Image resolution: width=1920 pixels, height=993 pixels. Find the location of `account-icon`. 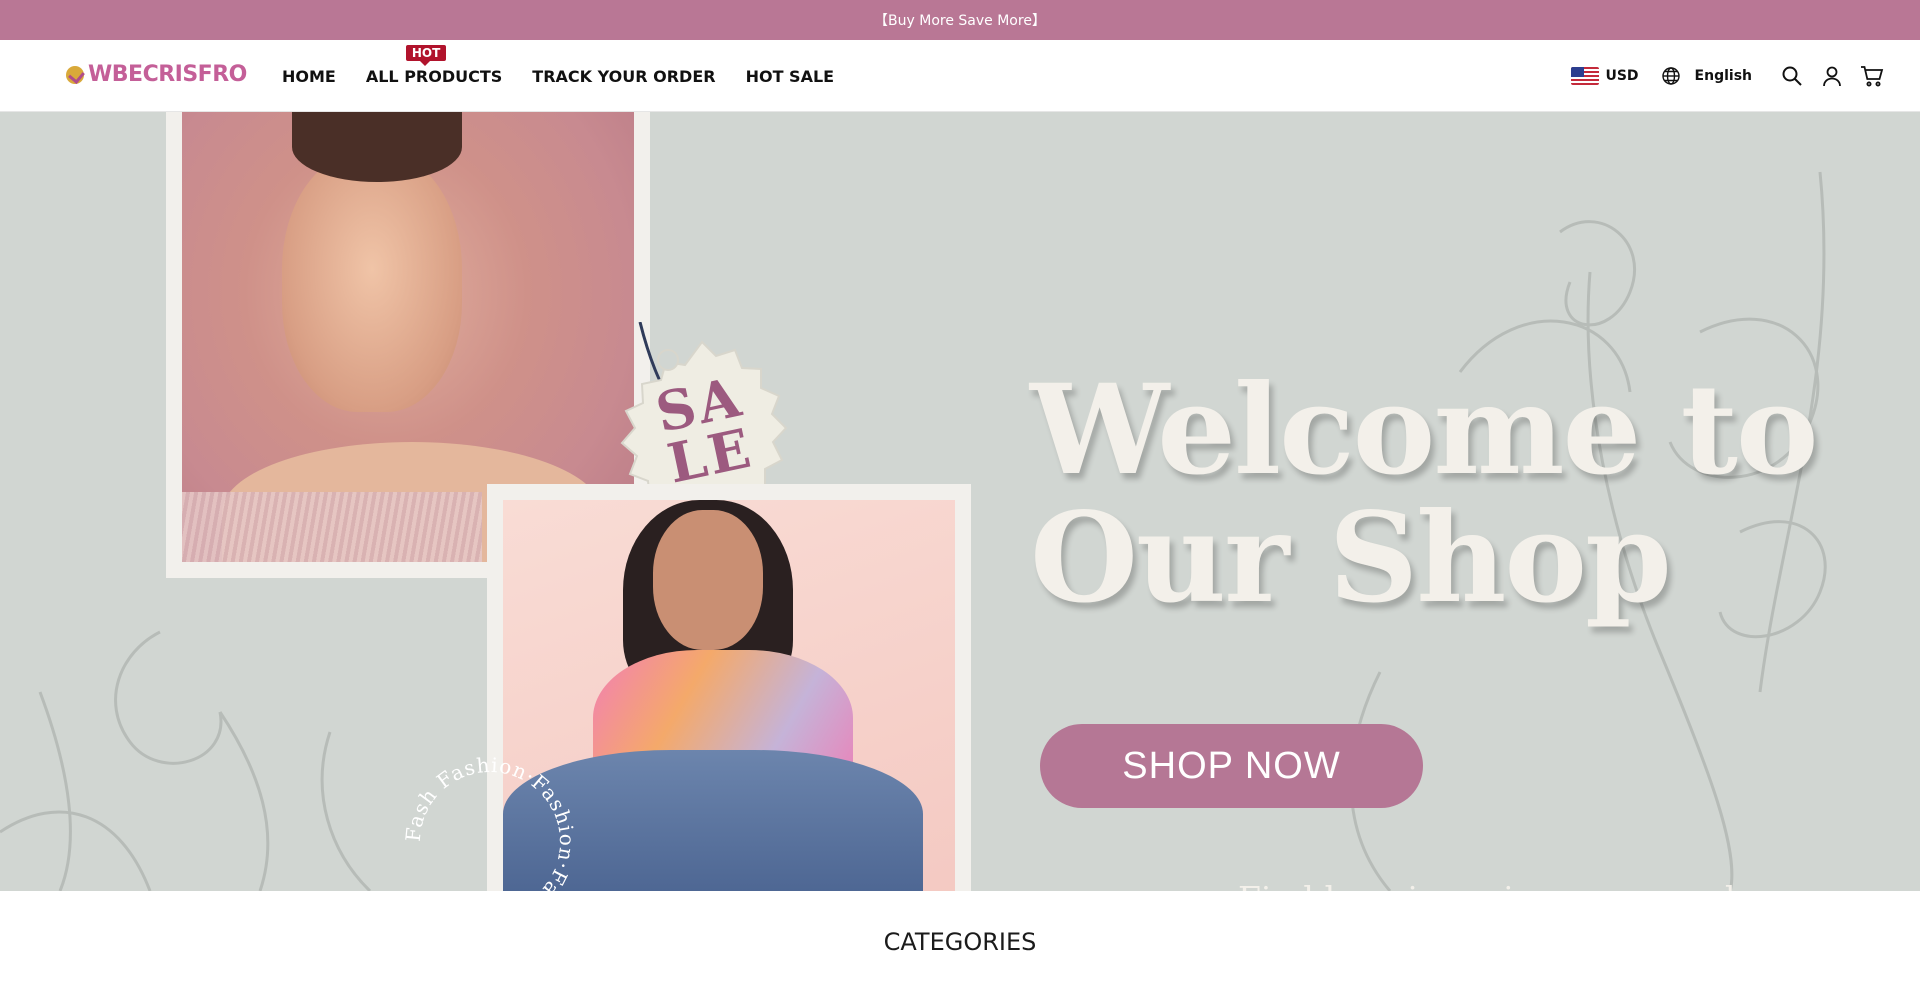

account-icon is located at coordinates (1832, 76).